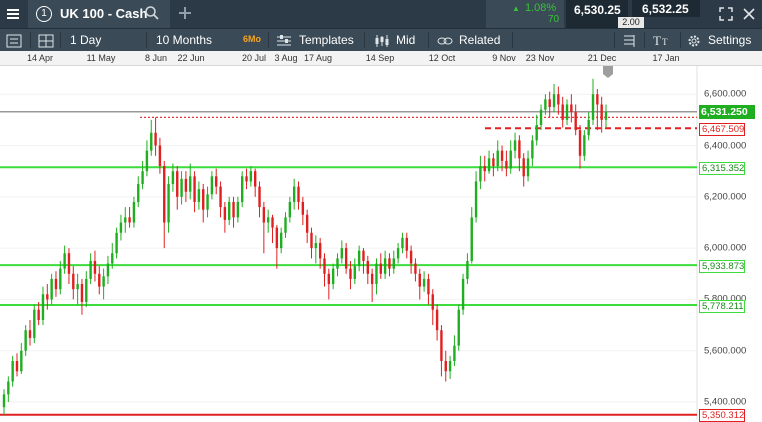  Describe the element at coordinates (445, 40) in the screenshot. I see `related-icon` at that location.